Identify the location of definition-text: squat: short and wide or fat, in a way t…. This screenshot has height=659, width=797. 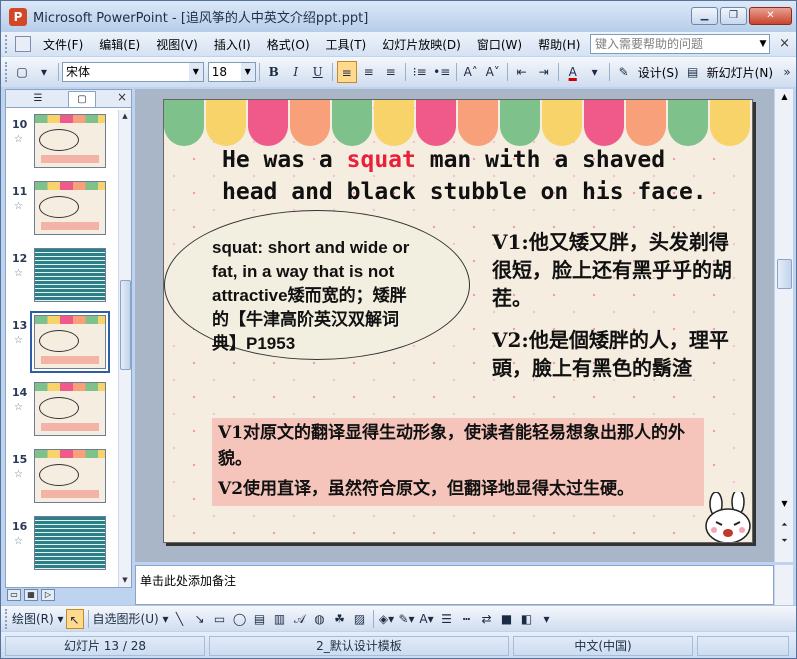
(317, 296).